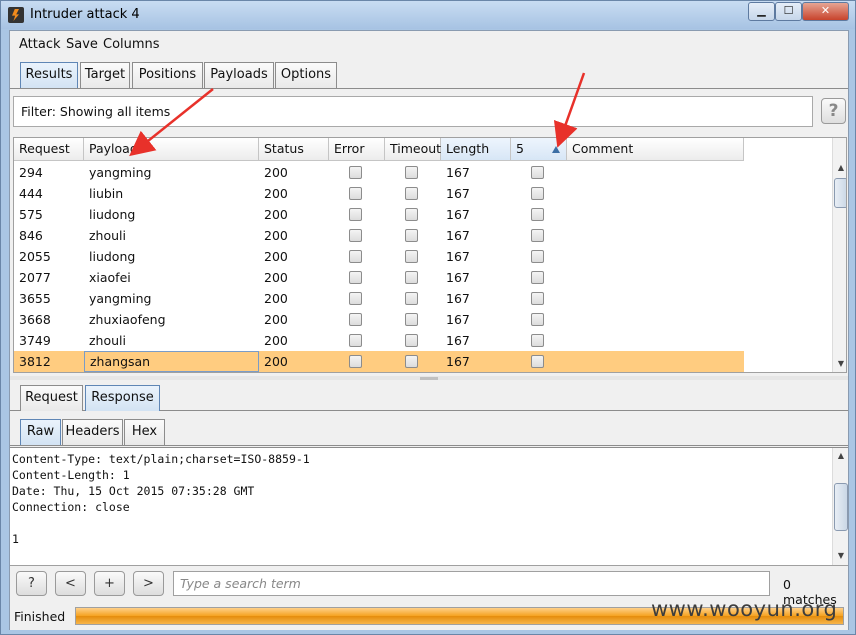 The image size is (856, 635). I want to click on cell-request: 2055, so click(35, 256).